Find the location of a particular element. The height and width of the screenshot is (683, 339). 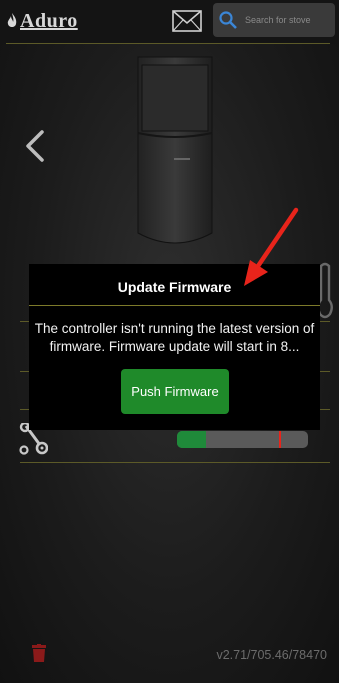

progress-marker is located at coordinates (280, 439).